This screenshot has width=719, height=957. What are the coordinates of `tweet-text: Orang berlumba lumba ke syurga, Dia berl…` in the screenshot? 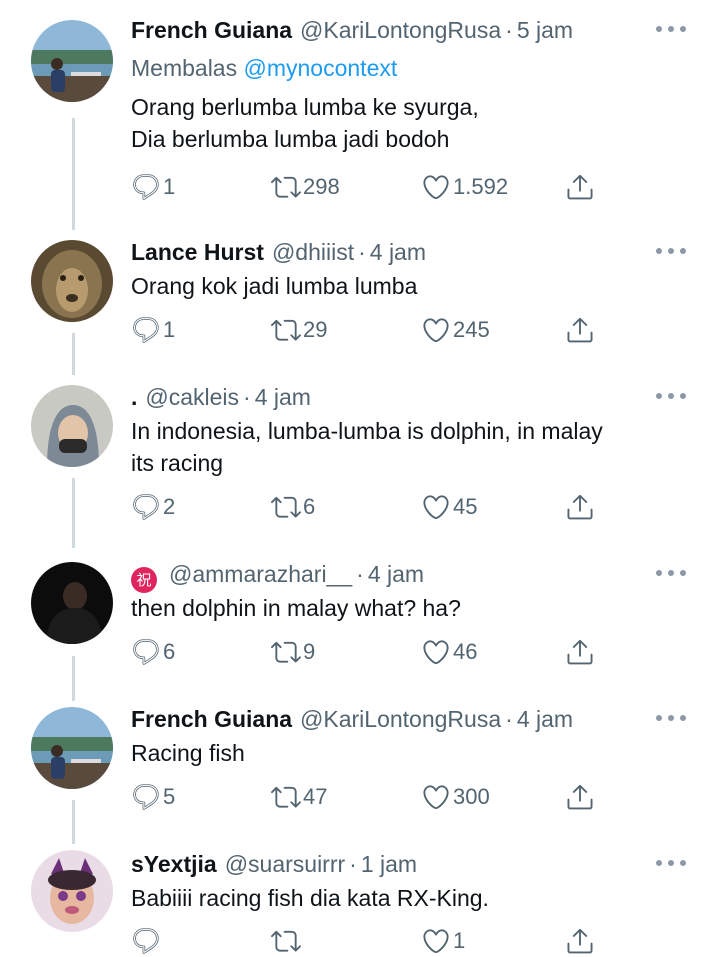 It's located at (411, 123).